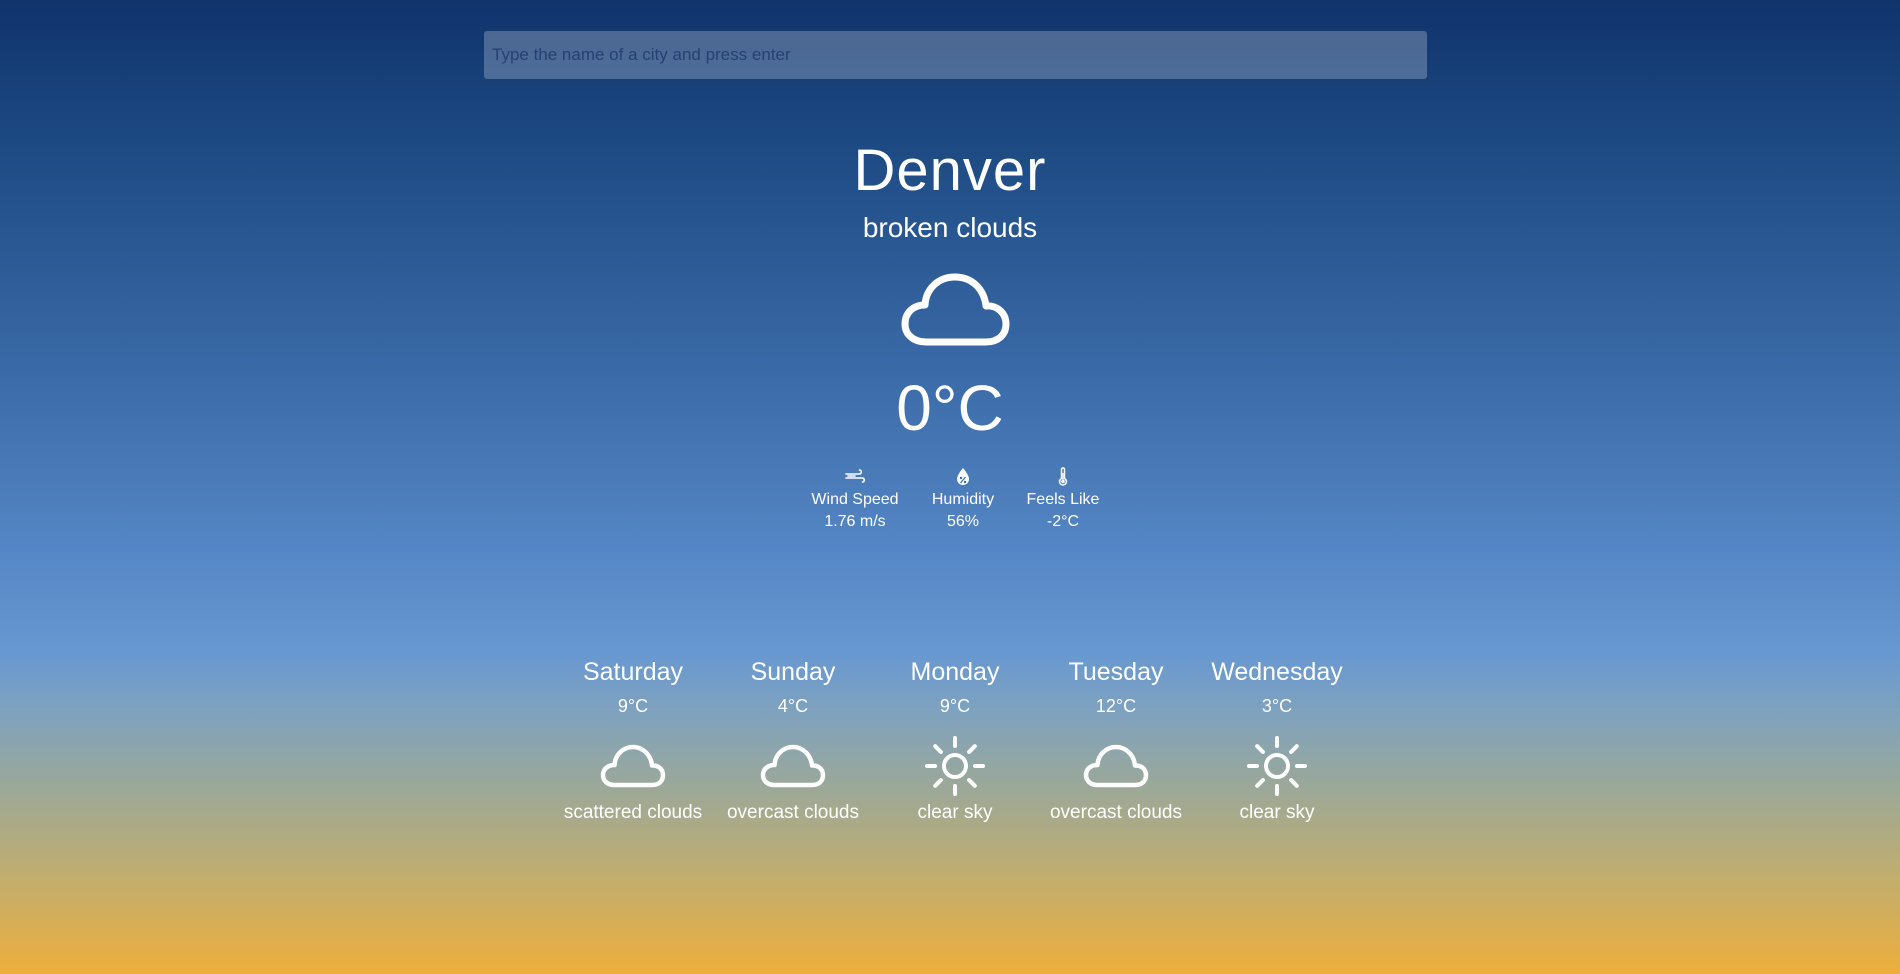 This screenshot has height=974, width=1900. I want to click on forecast-day-name: Sunday, so click(793, 672).